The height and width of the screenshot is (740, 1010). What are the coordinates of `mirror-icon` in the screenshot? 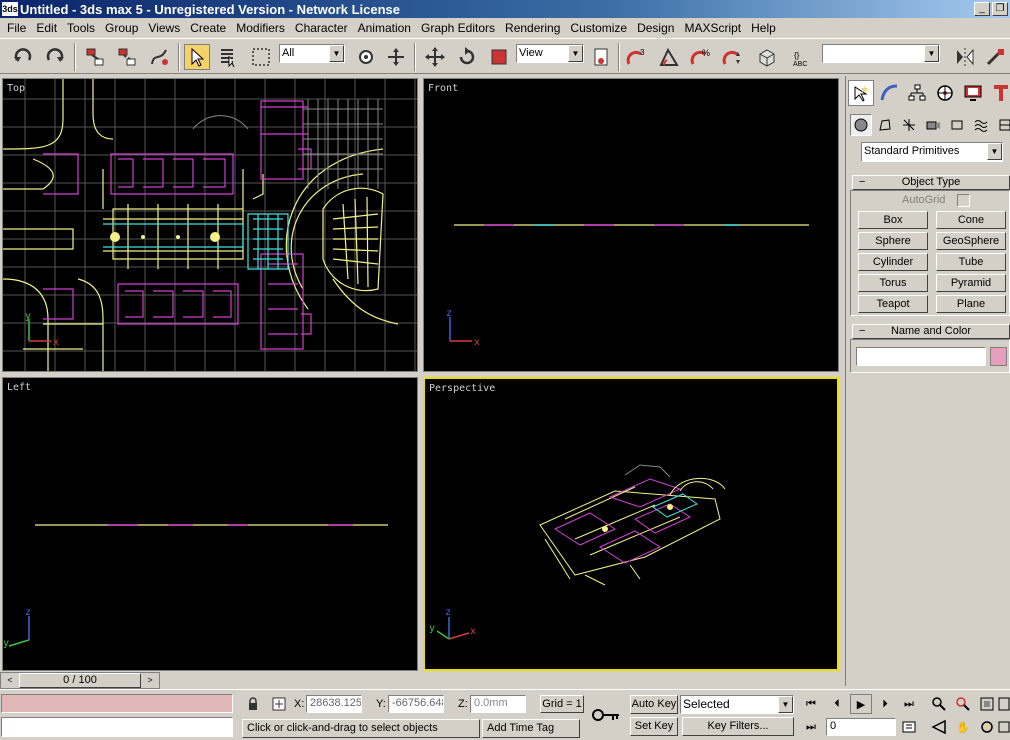 It's located at (965, 57).